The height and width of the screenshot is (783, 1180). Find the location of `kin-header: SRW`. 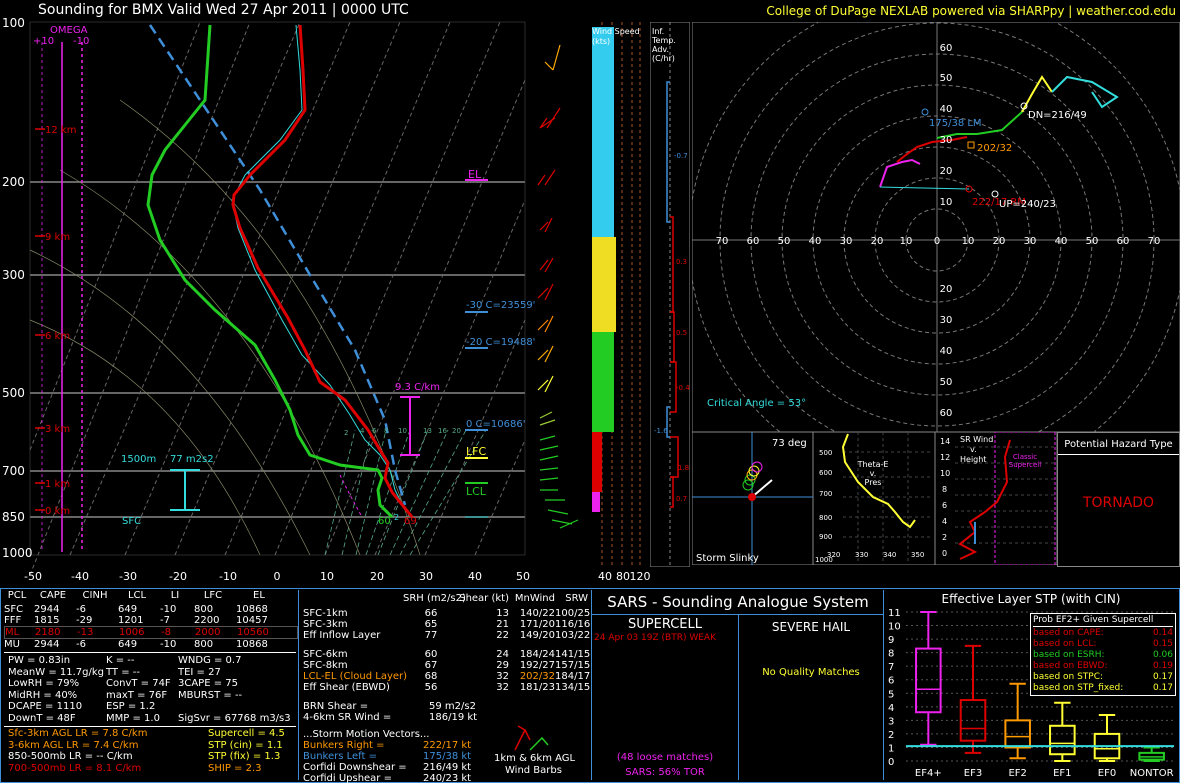

kin-header: SRW is located at coordinates (576, 598).